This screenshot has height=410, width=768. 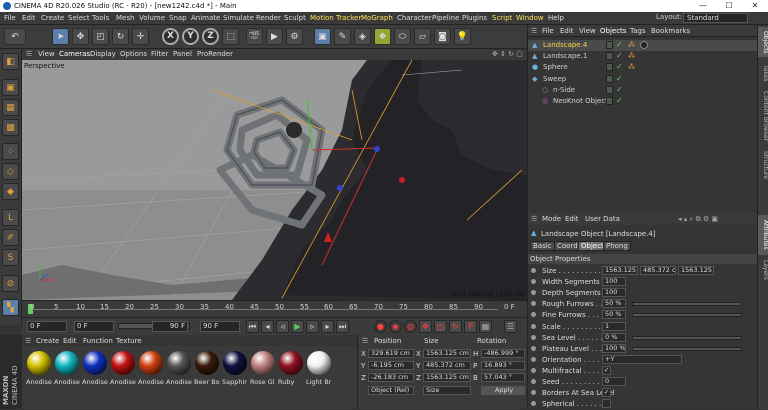 I want to click on timeline-menu-icon: ☰, so click(x=510, y=326).